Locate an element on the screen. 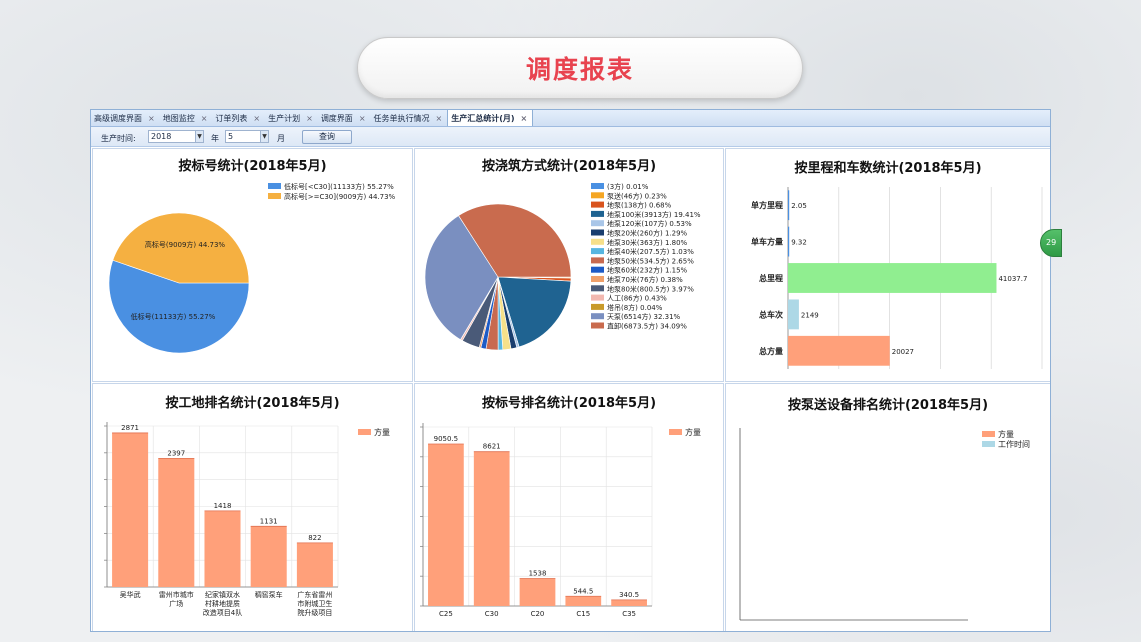  legend-label: 地泵60米(232方) 1.15% is located at coordinates (647, 270).